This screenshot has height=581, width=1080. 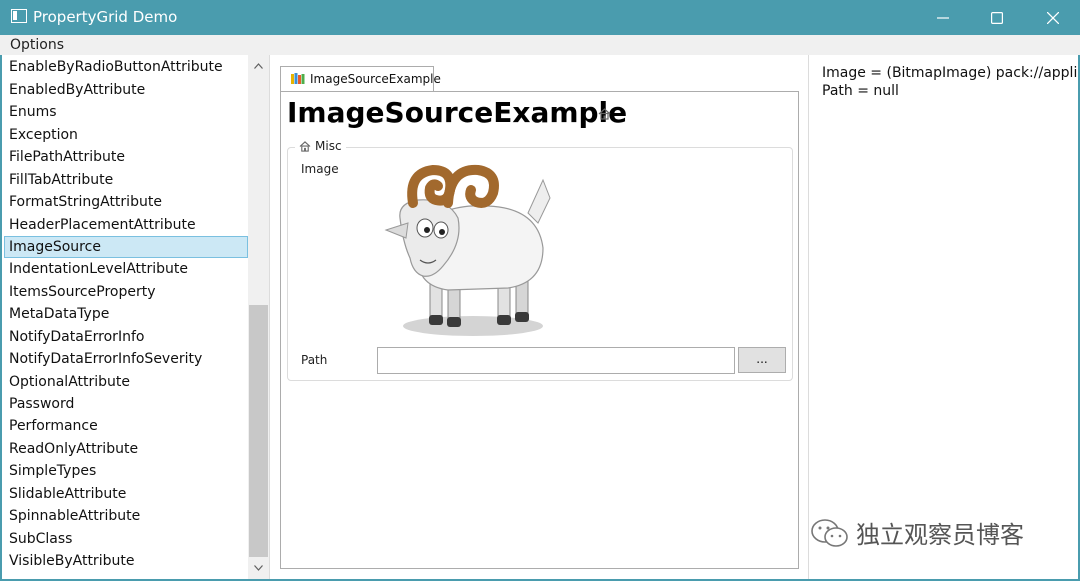 I want to click on list-item: EnabledByAttribute, so click(x=126, y=90).